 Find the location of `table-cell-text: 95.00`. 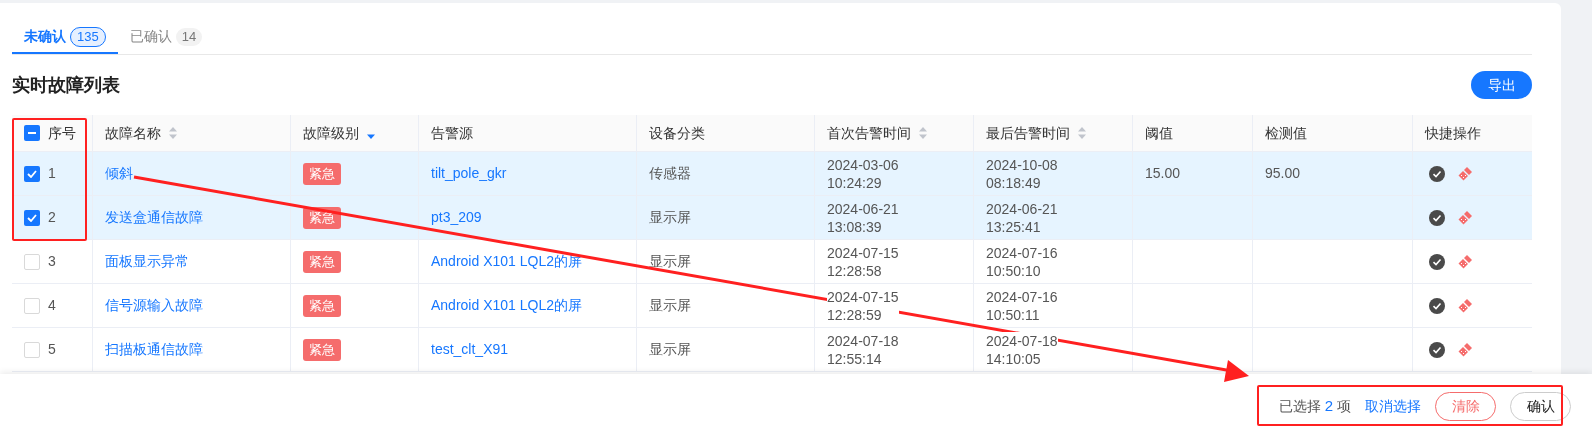

table-cell-text: 95.00 is located at coordinates (1283, 173).